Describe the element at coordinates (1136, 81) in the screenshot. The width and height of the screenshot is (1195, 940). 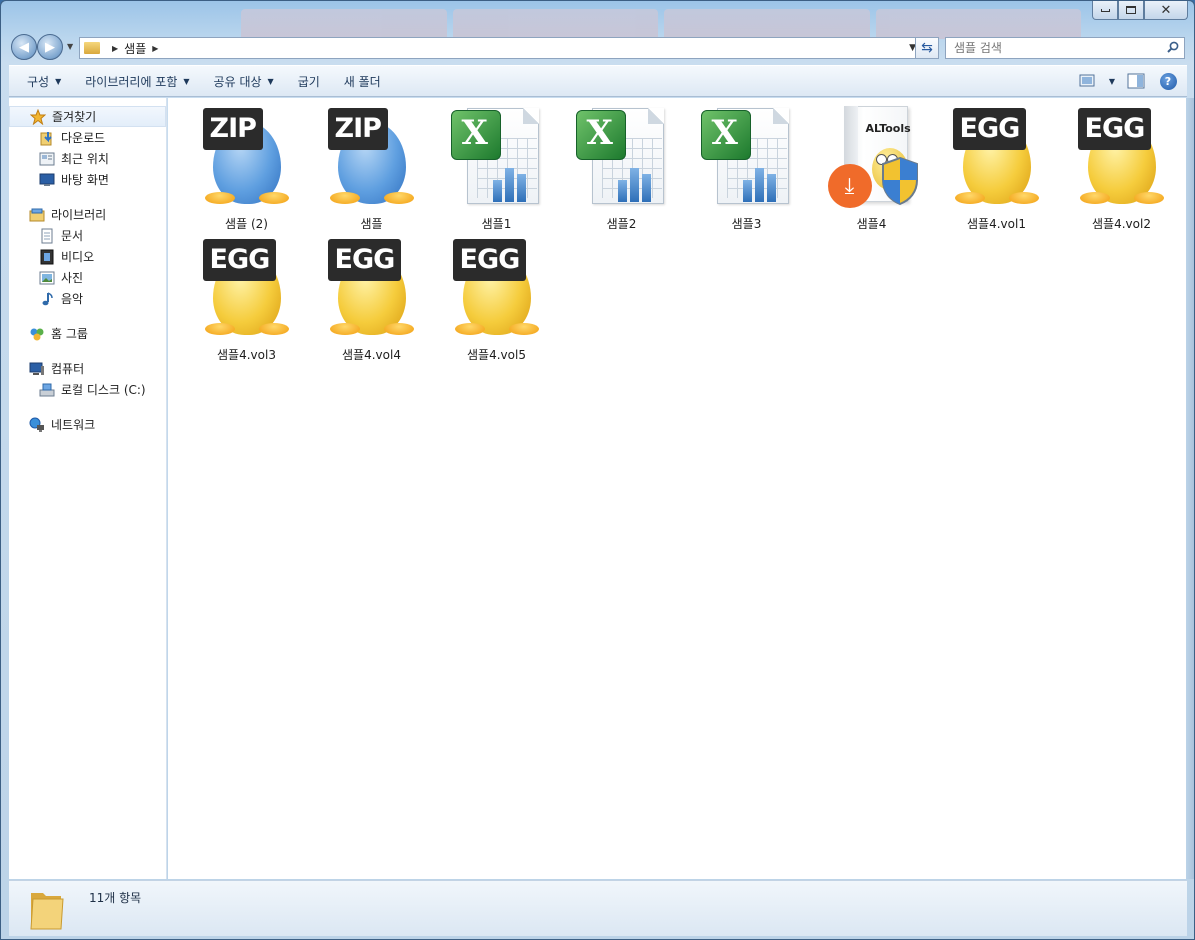
I see `preview-pane-button` at that location.